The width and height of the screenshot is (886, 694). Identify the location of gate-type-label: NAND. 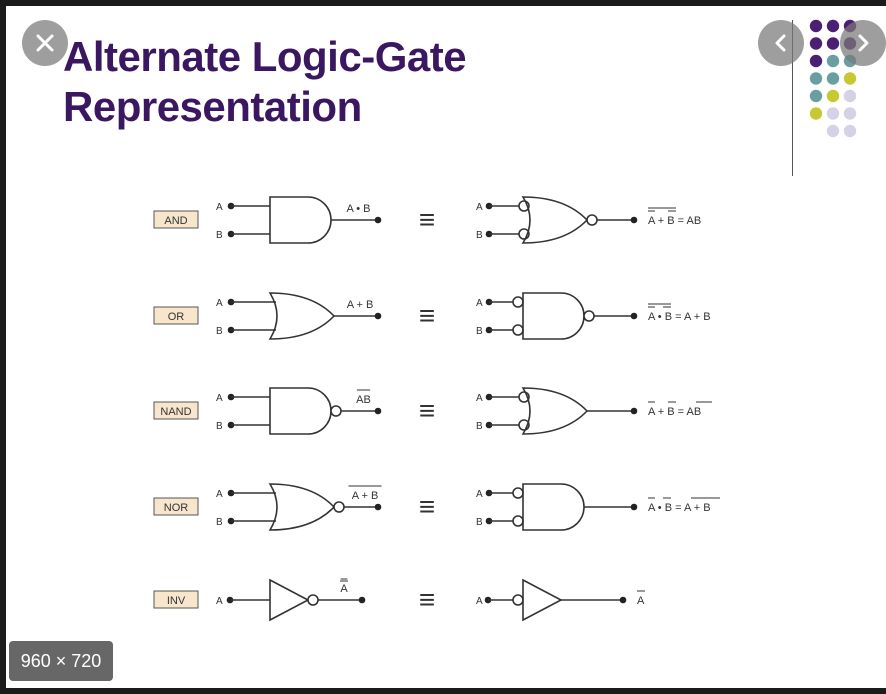
(175, 412).